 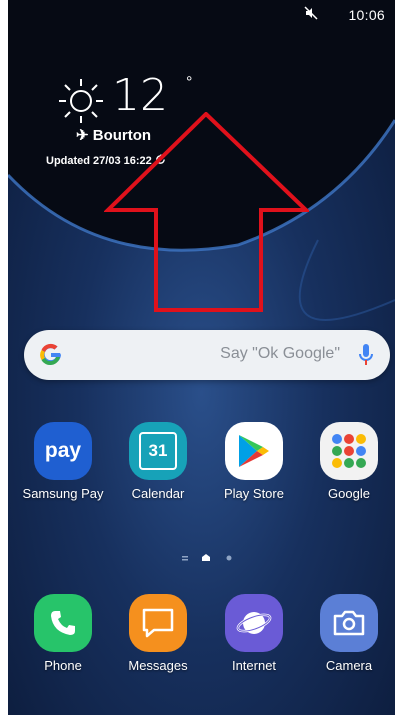 I want to click on app-messages: Messages, so click(x=158, y=633).